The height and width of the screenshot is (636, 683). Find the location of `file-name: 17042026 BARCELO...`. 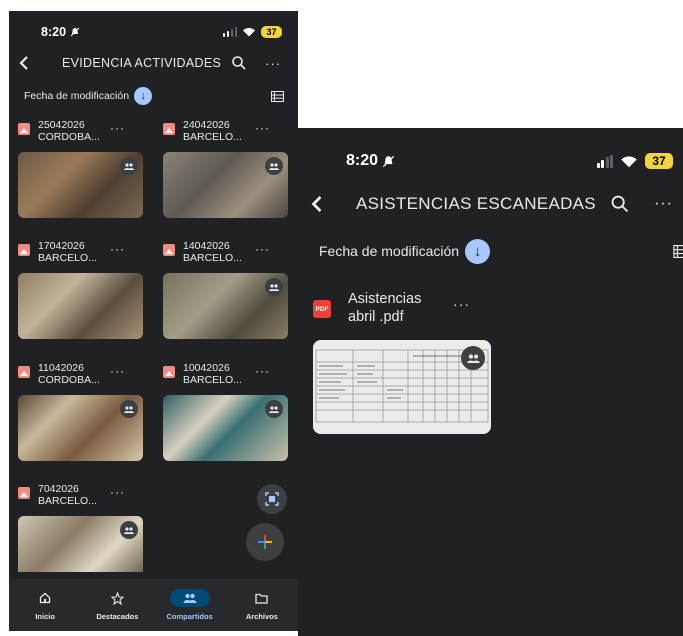

file-name: 17042026 BARCELO... is located at coordinates (67, 252).